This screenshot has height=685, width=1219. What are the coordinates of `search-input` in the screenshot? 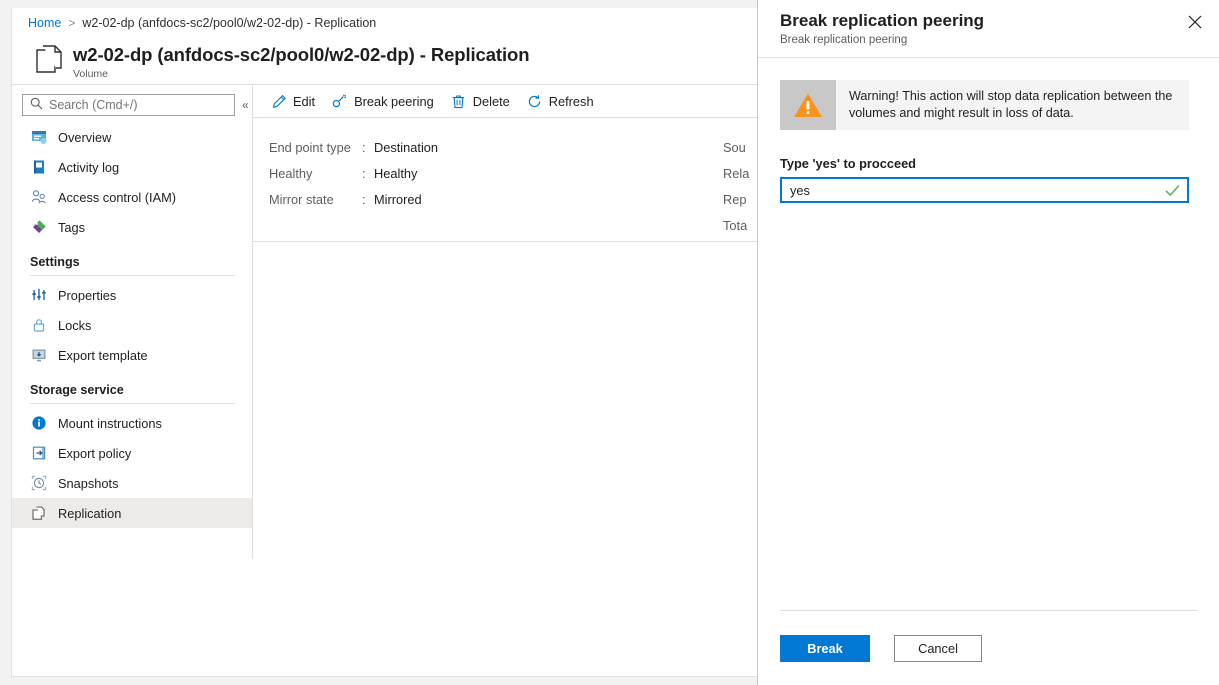 It's located at (131, 105).